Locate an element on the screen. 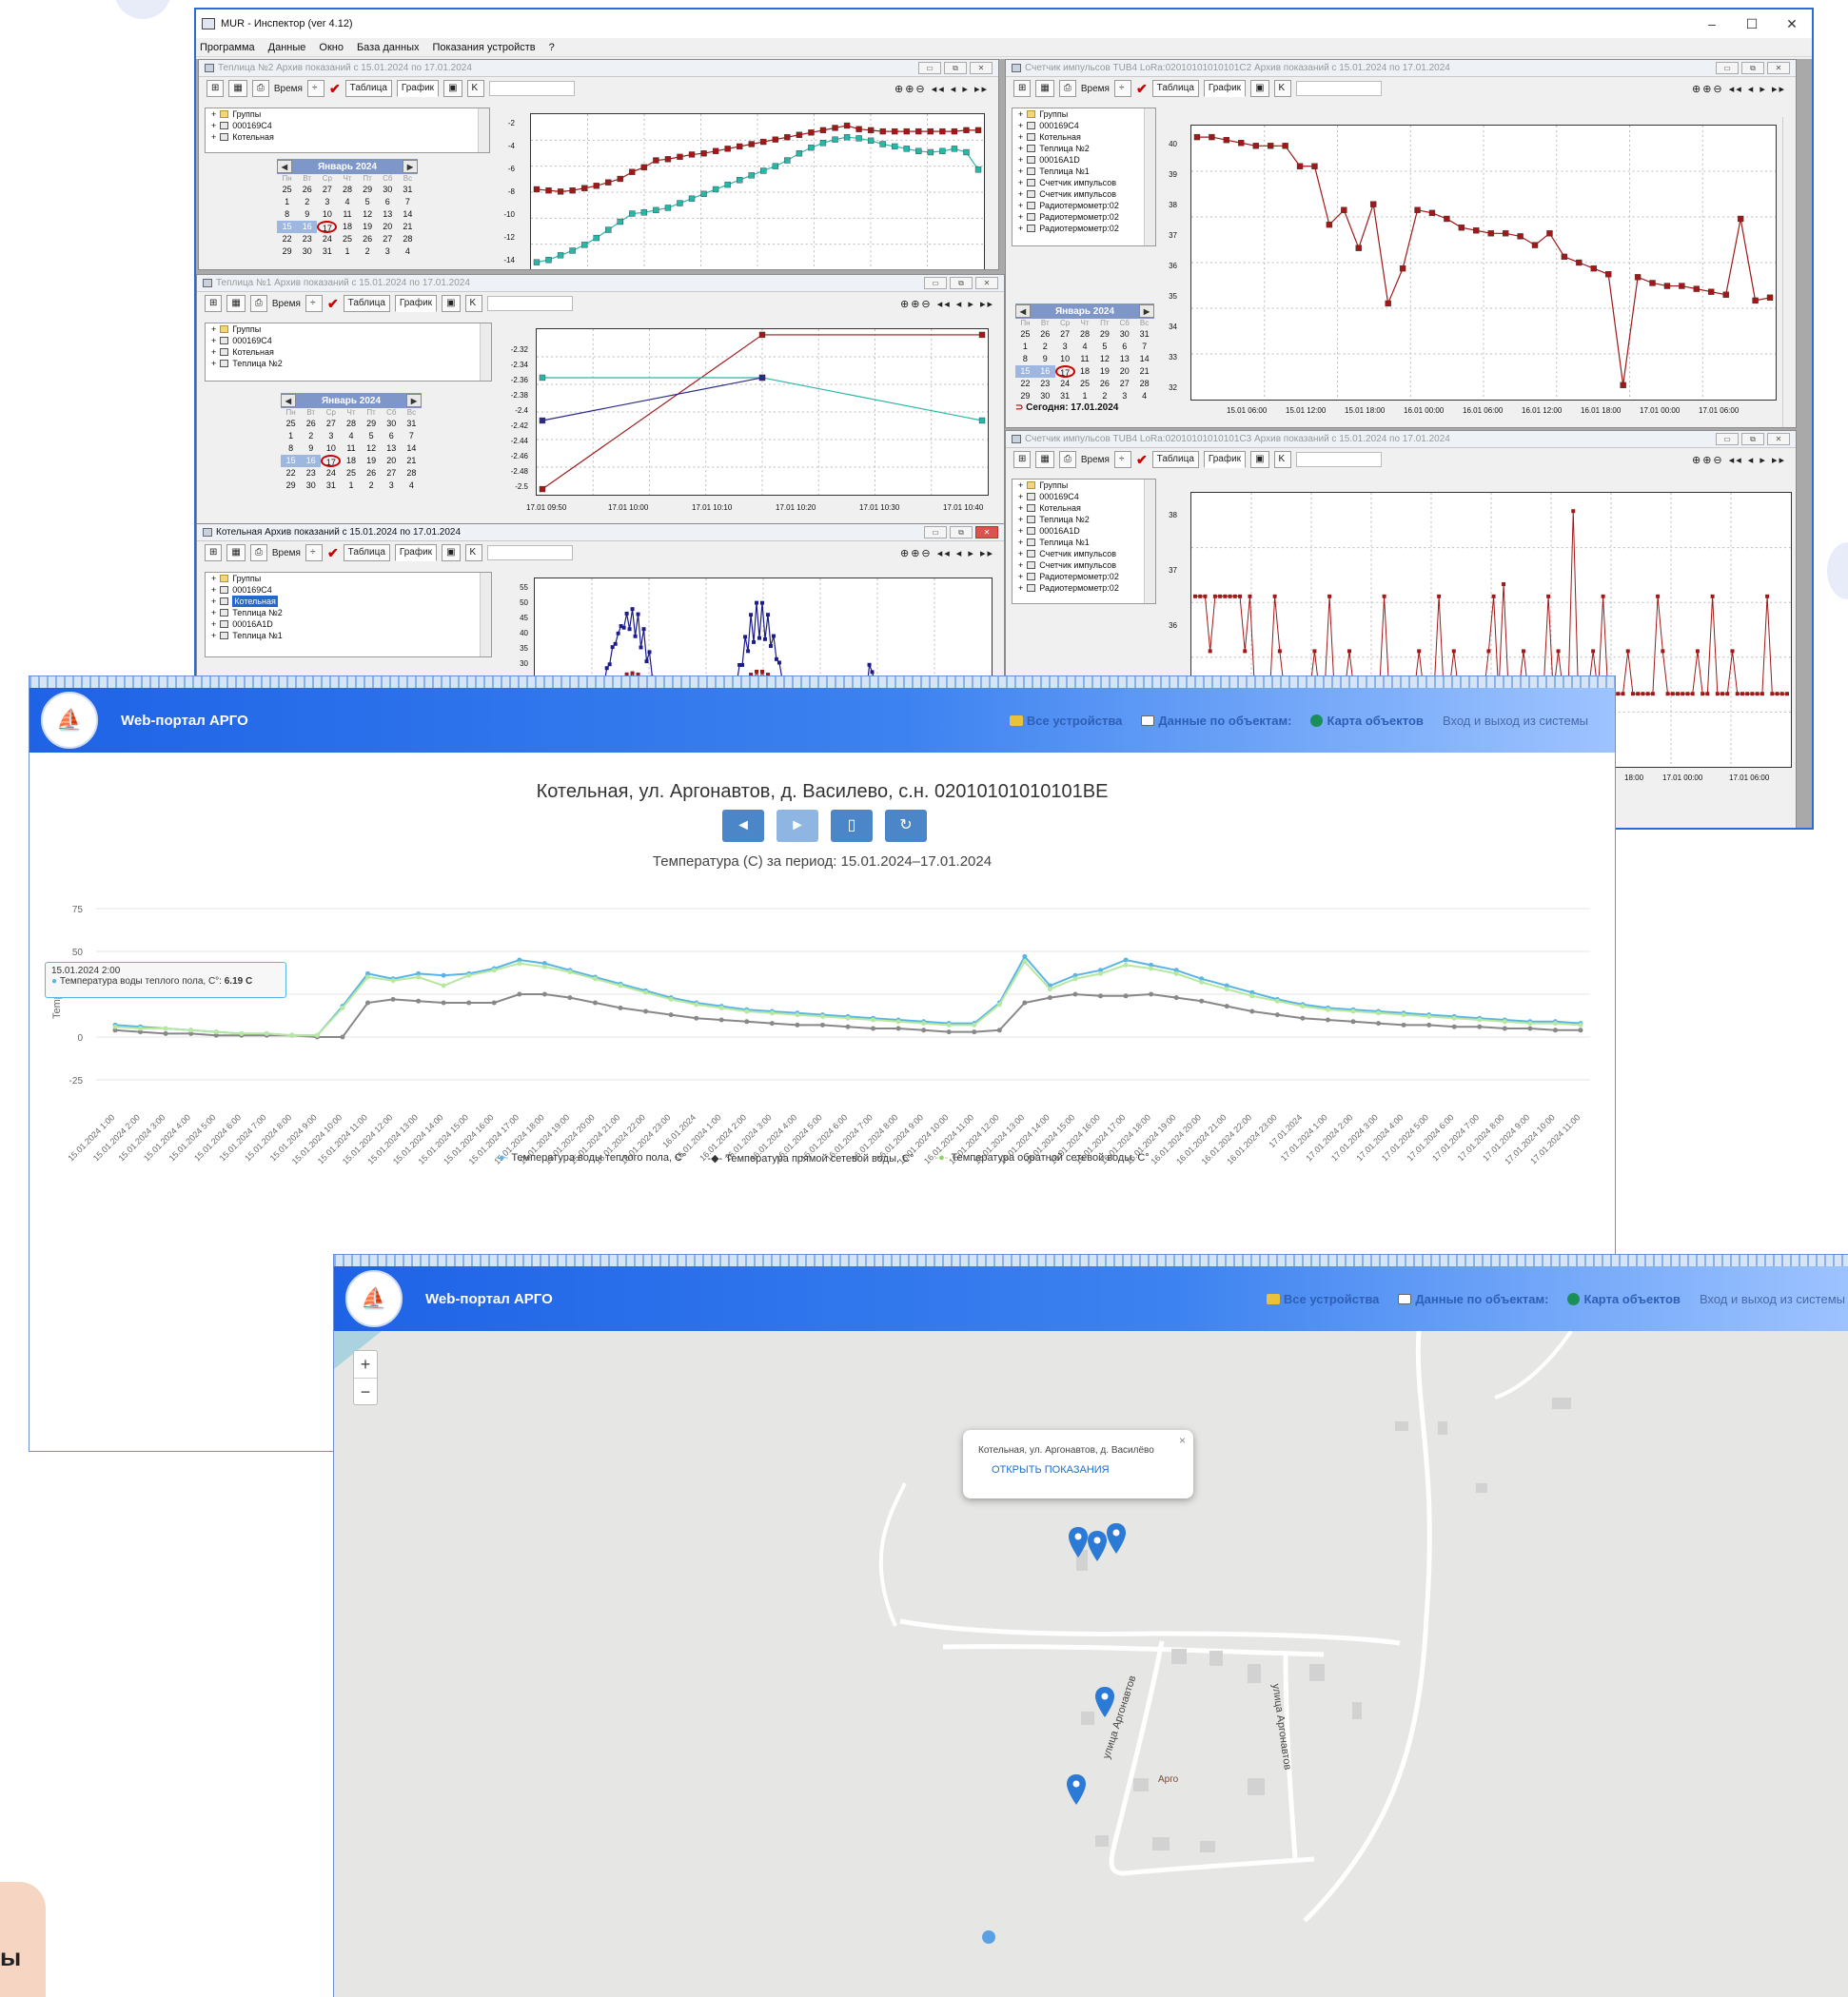  counter-c2-chart is located at coordinates (1483, 263).